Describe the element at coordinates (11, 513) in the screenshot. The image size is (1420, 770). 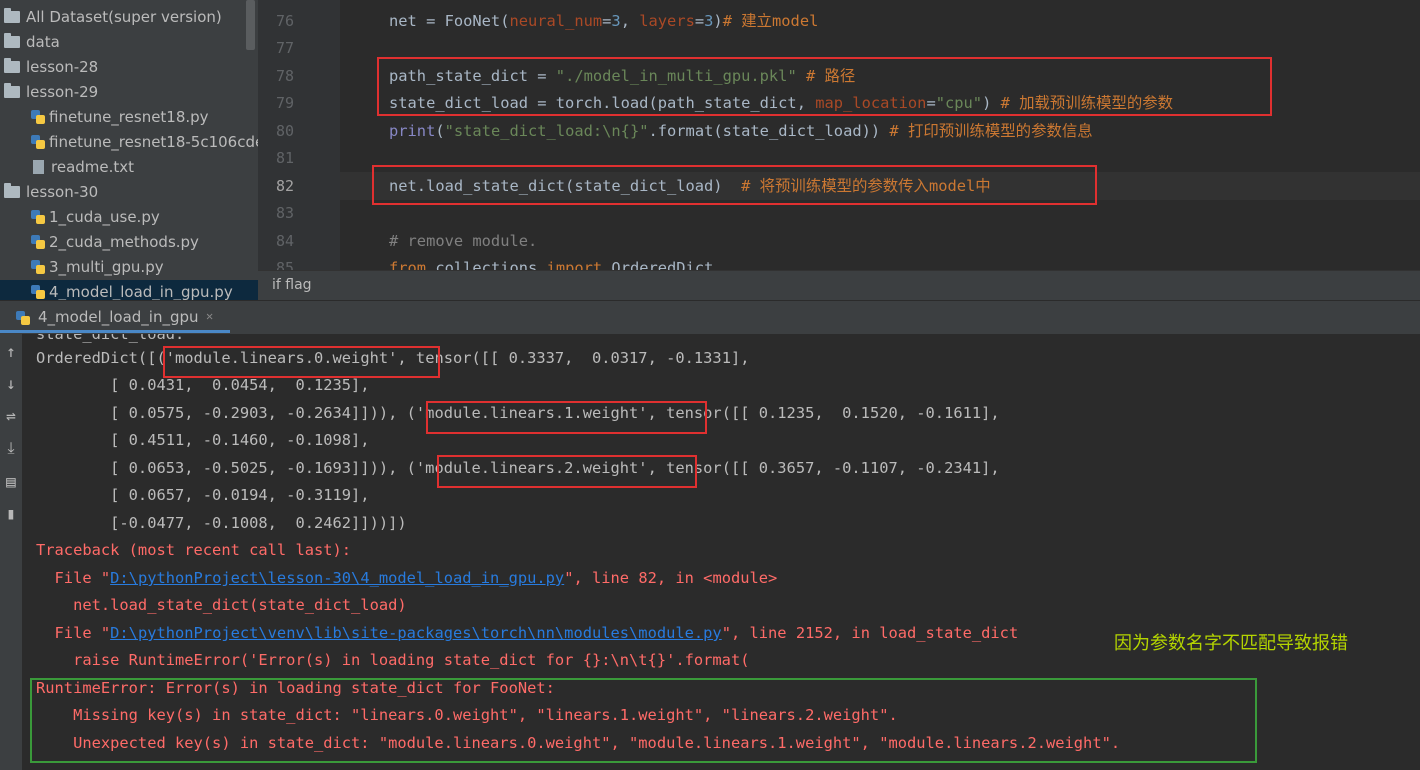
I see `trash-icon: ▮` at that location.